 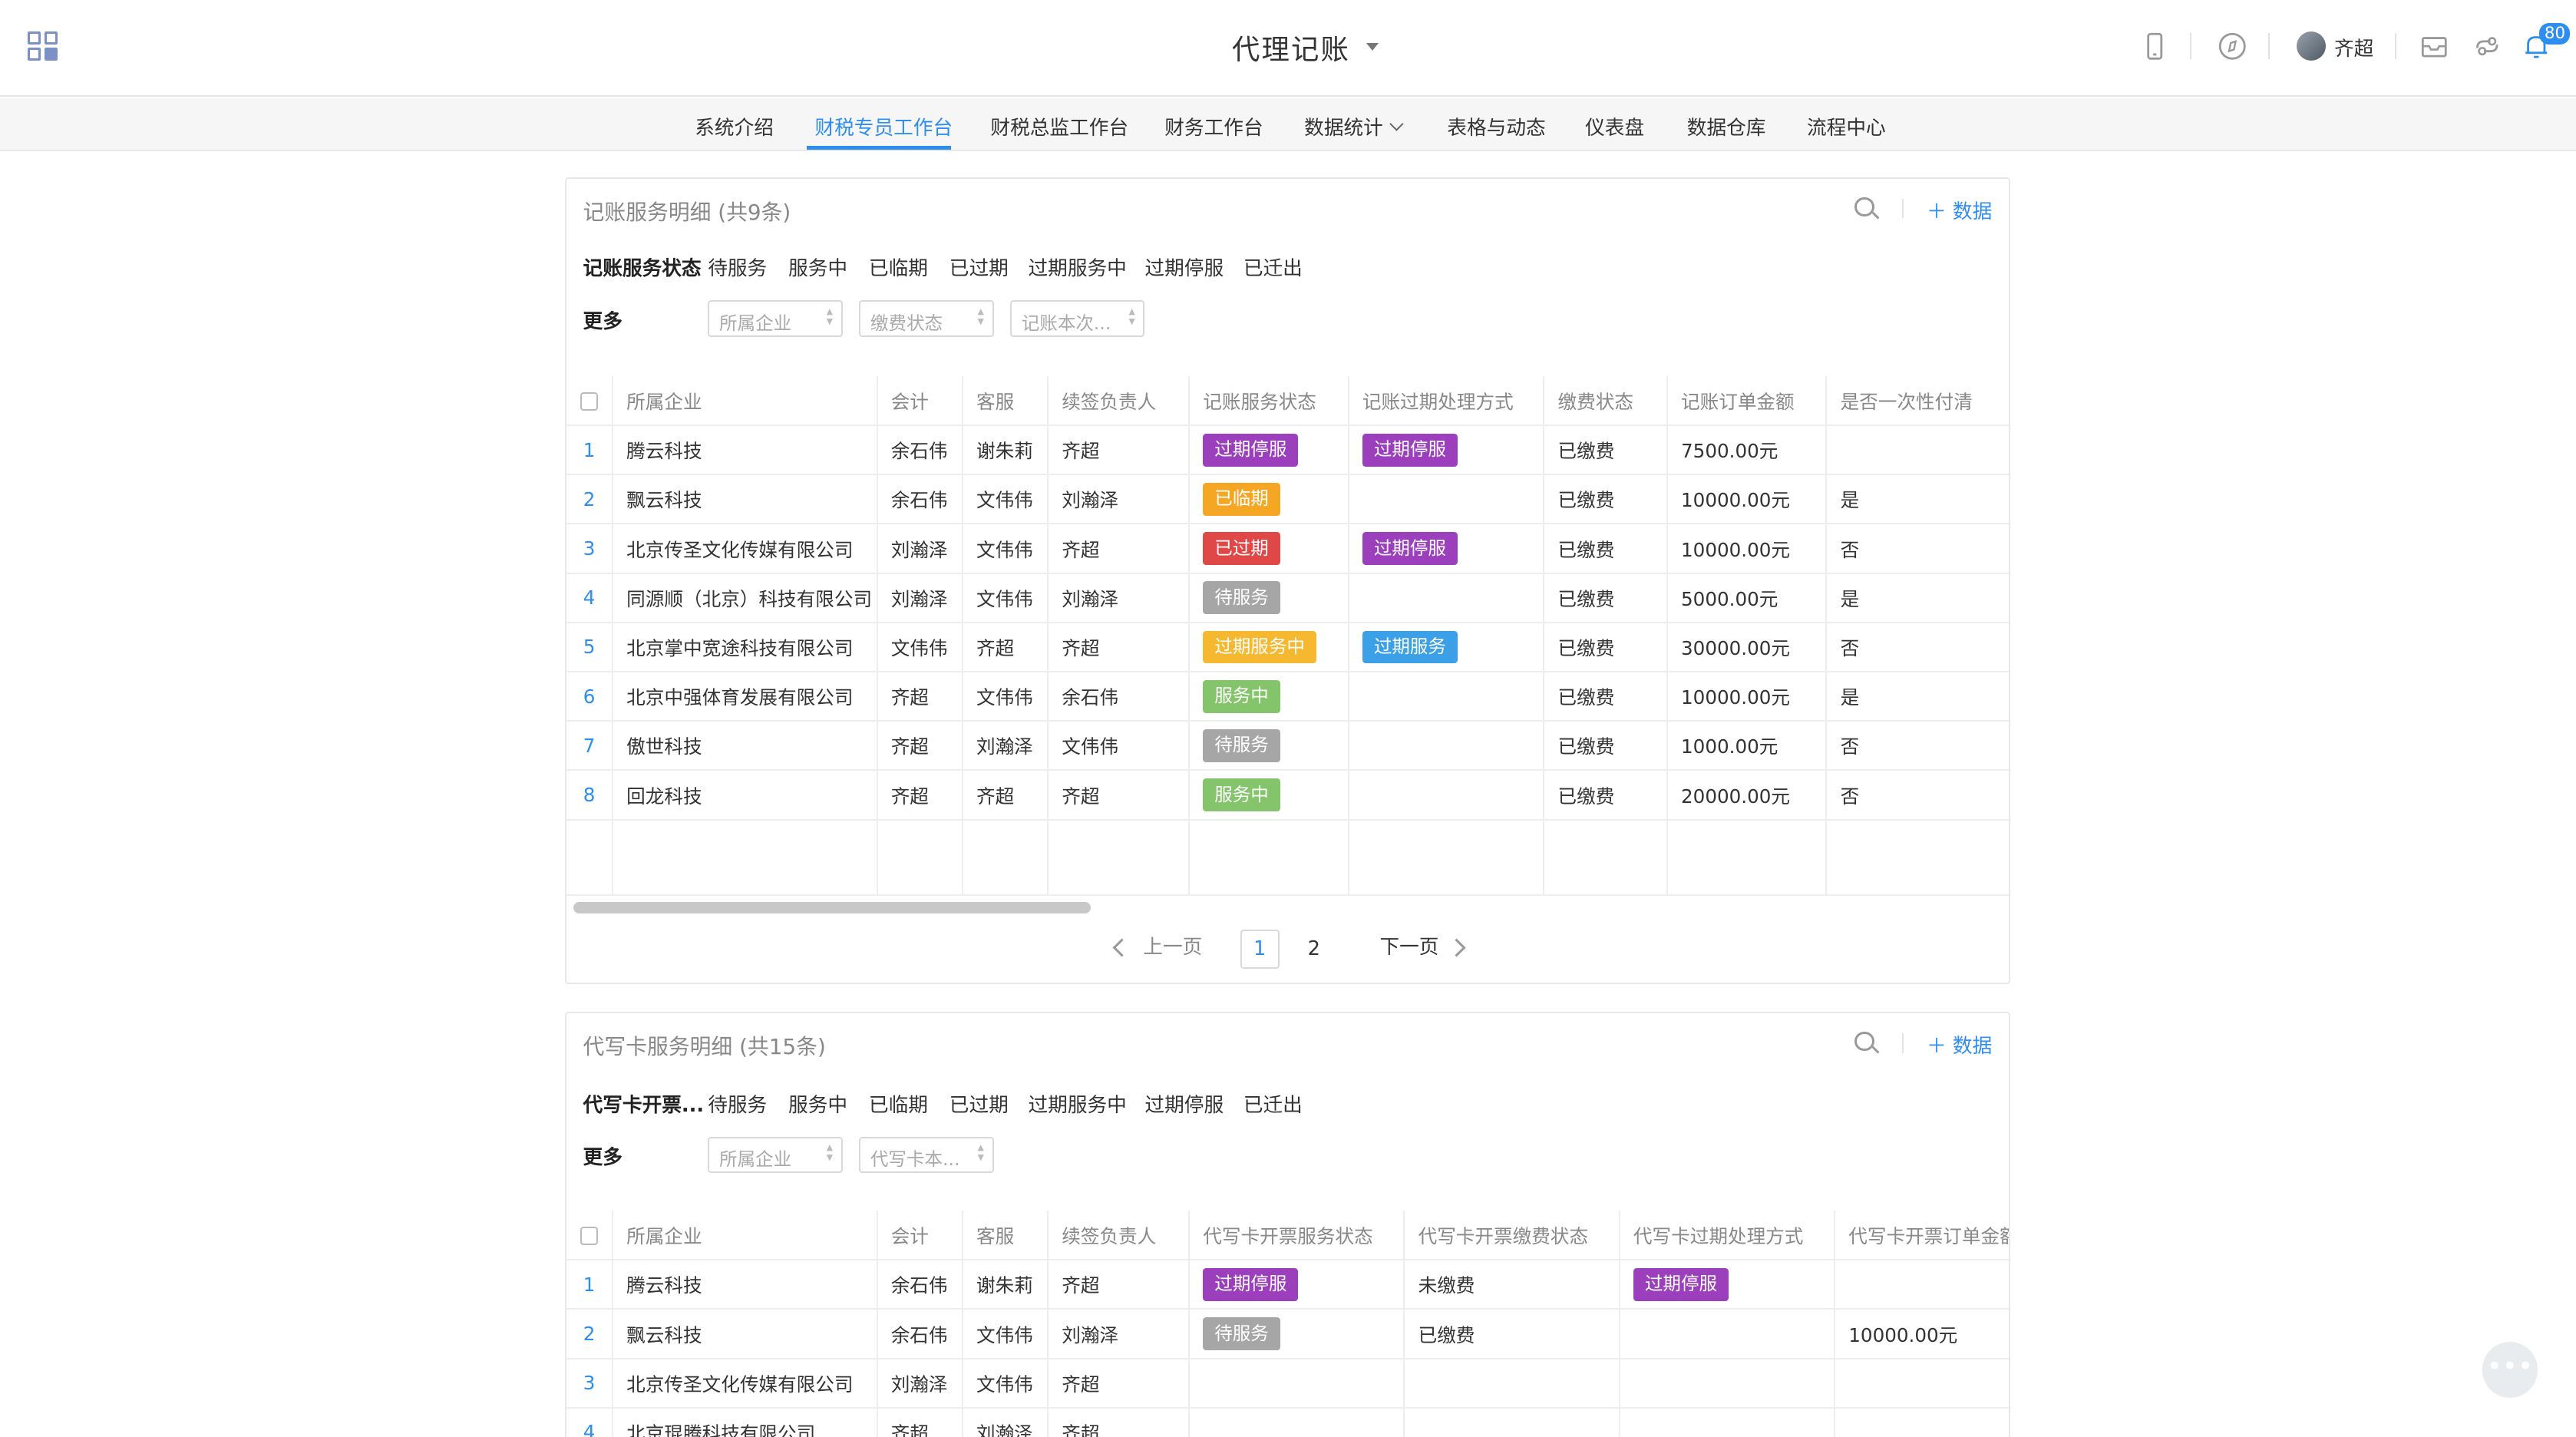 What do you see at coordinates (1291, 48) in the screenshot?
I see `app-title: 代理记账` at bounding box center [1291, 48].